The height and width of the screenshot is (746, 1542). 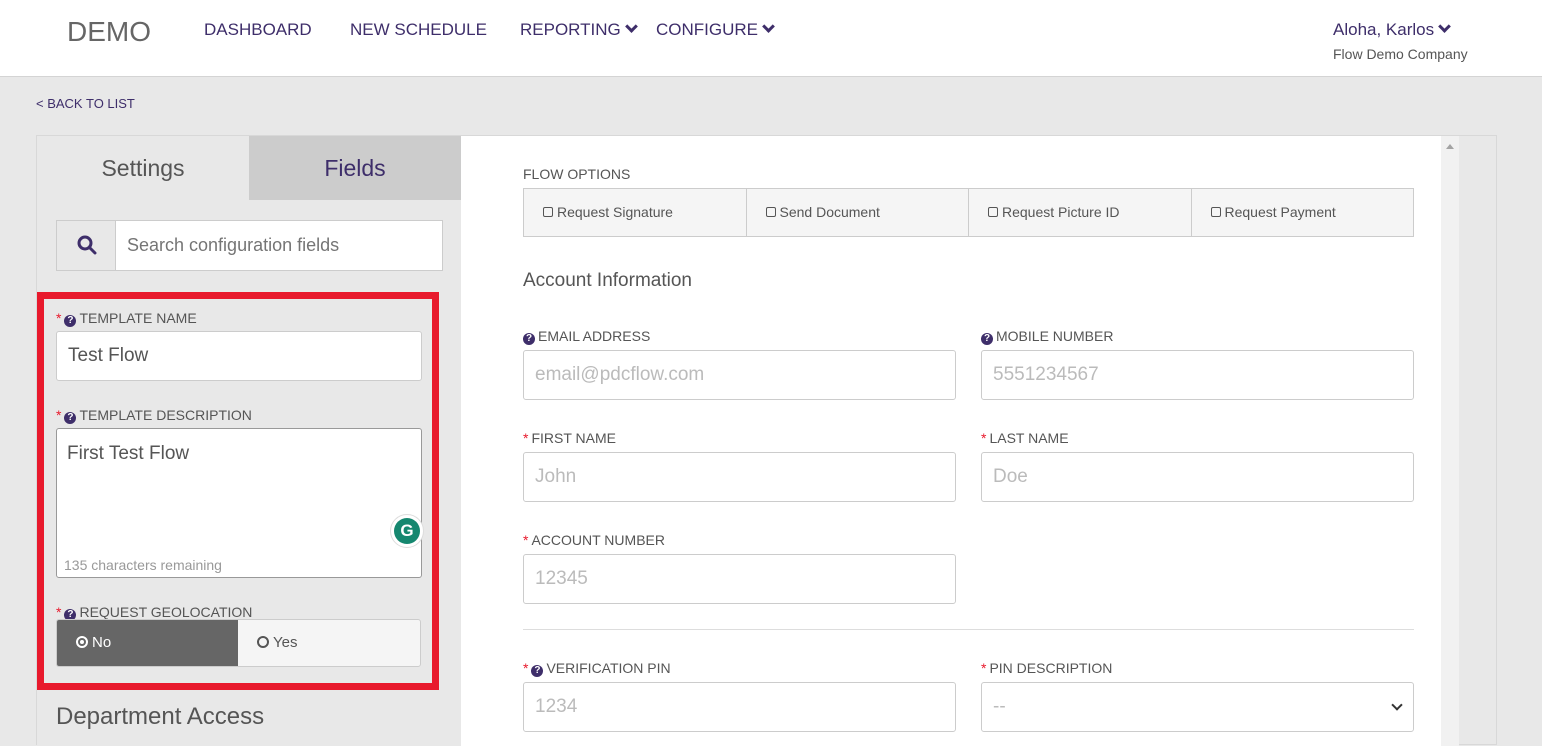 I want to click on radio-selected-icon, so click(x=82, y=642).